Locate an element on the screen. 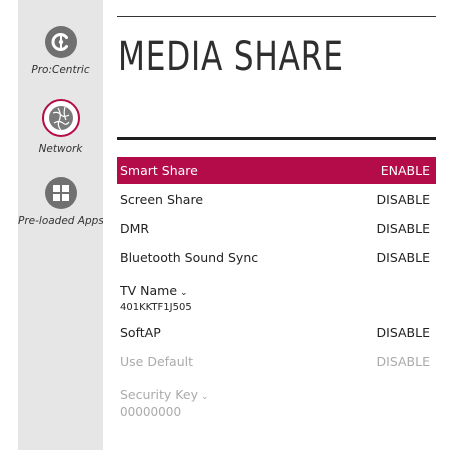 This screenshot has width=452, height=467. setting-row-bluetooth-sound-sync: Bluetooth Sound Sync DISABLE is located at coordinates (276, 257).